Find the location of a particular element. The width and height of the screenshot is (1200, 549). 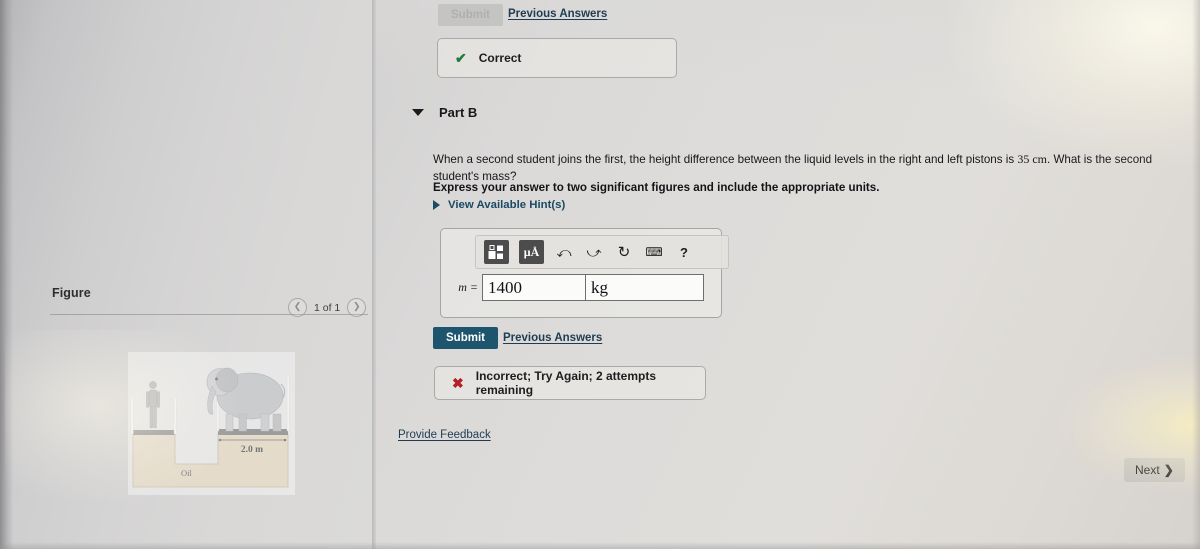

part-b-title: Part B is located at coordinates (458, 112).